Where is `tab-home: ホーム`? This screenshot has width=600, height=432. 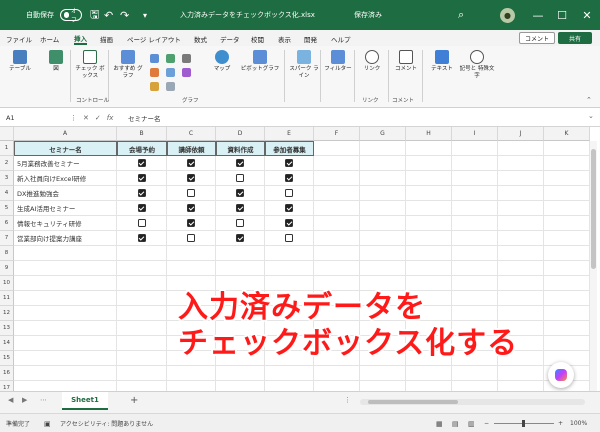 tab-home: ホーム is located at coordinates (49, 38).